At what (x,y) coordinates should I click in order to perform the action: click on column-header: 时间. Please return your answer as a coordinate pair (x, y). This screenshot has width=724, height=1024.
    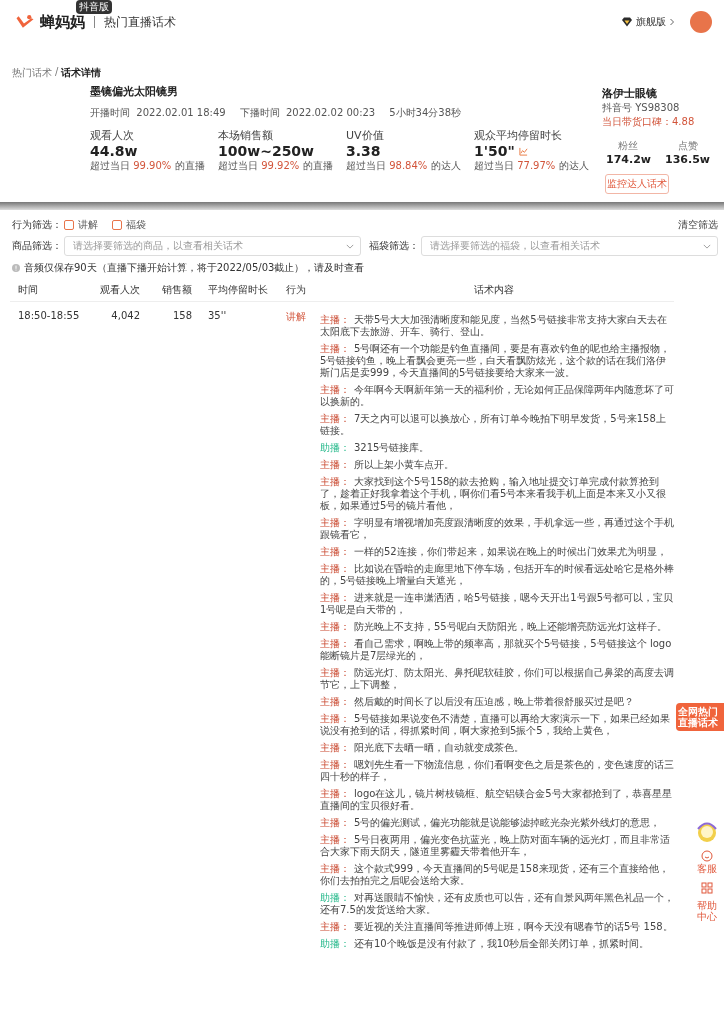
    Looking at the image, I should click on (28, 290).